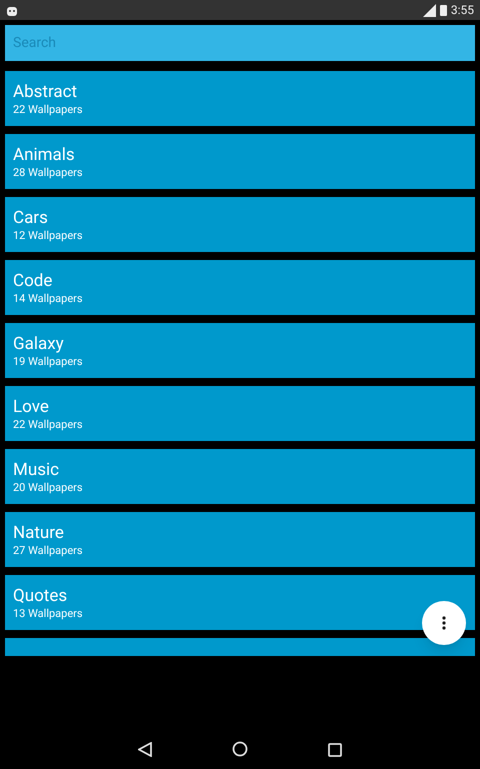 The height and width of the screenshot is (769, 480). I want to click on android-icon, so click(12, 10).